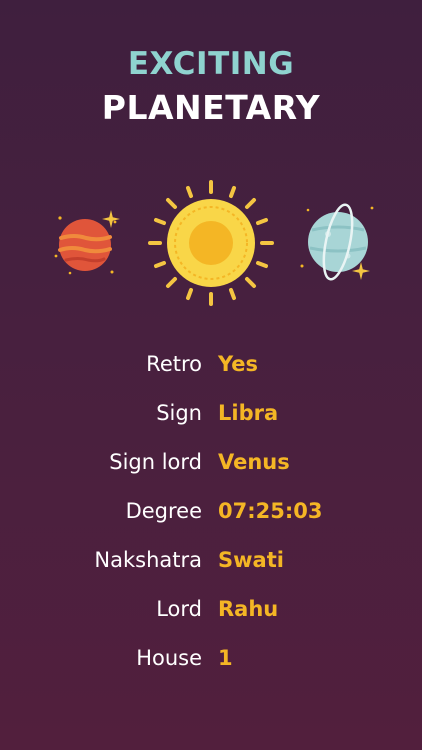 This screenshot has height=750, width=422. I want to click on page-title-line1: EXCITING, so click(211, 64).